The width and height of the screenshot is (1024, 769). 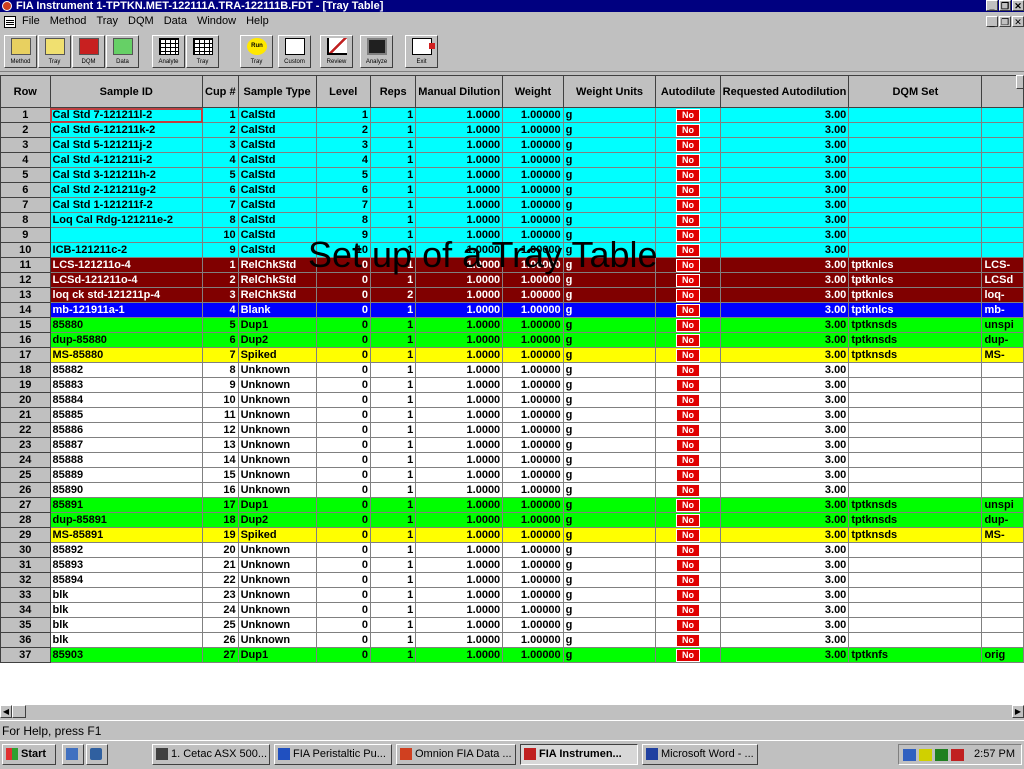 I want to click on row-number: 23, so click(x=25, y=445).